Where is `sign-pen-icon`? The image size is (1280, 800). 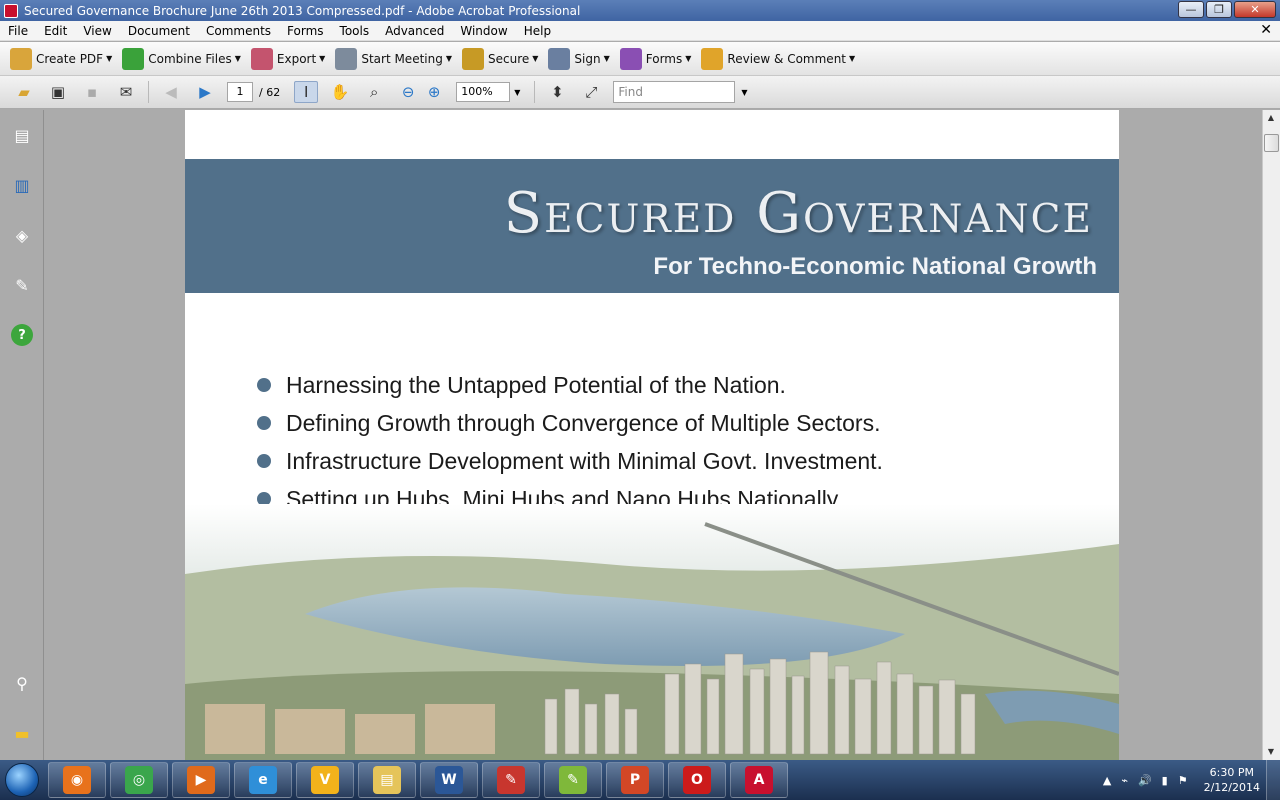 sign-pen-icon is located at coordinates (559, 58).